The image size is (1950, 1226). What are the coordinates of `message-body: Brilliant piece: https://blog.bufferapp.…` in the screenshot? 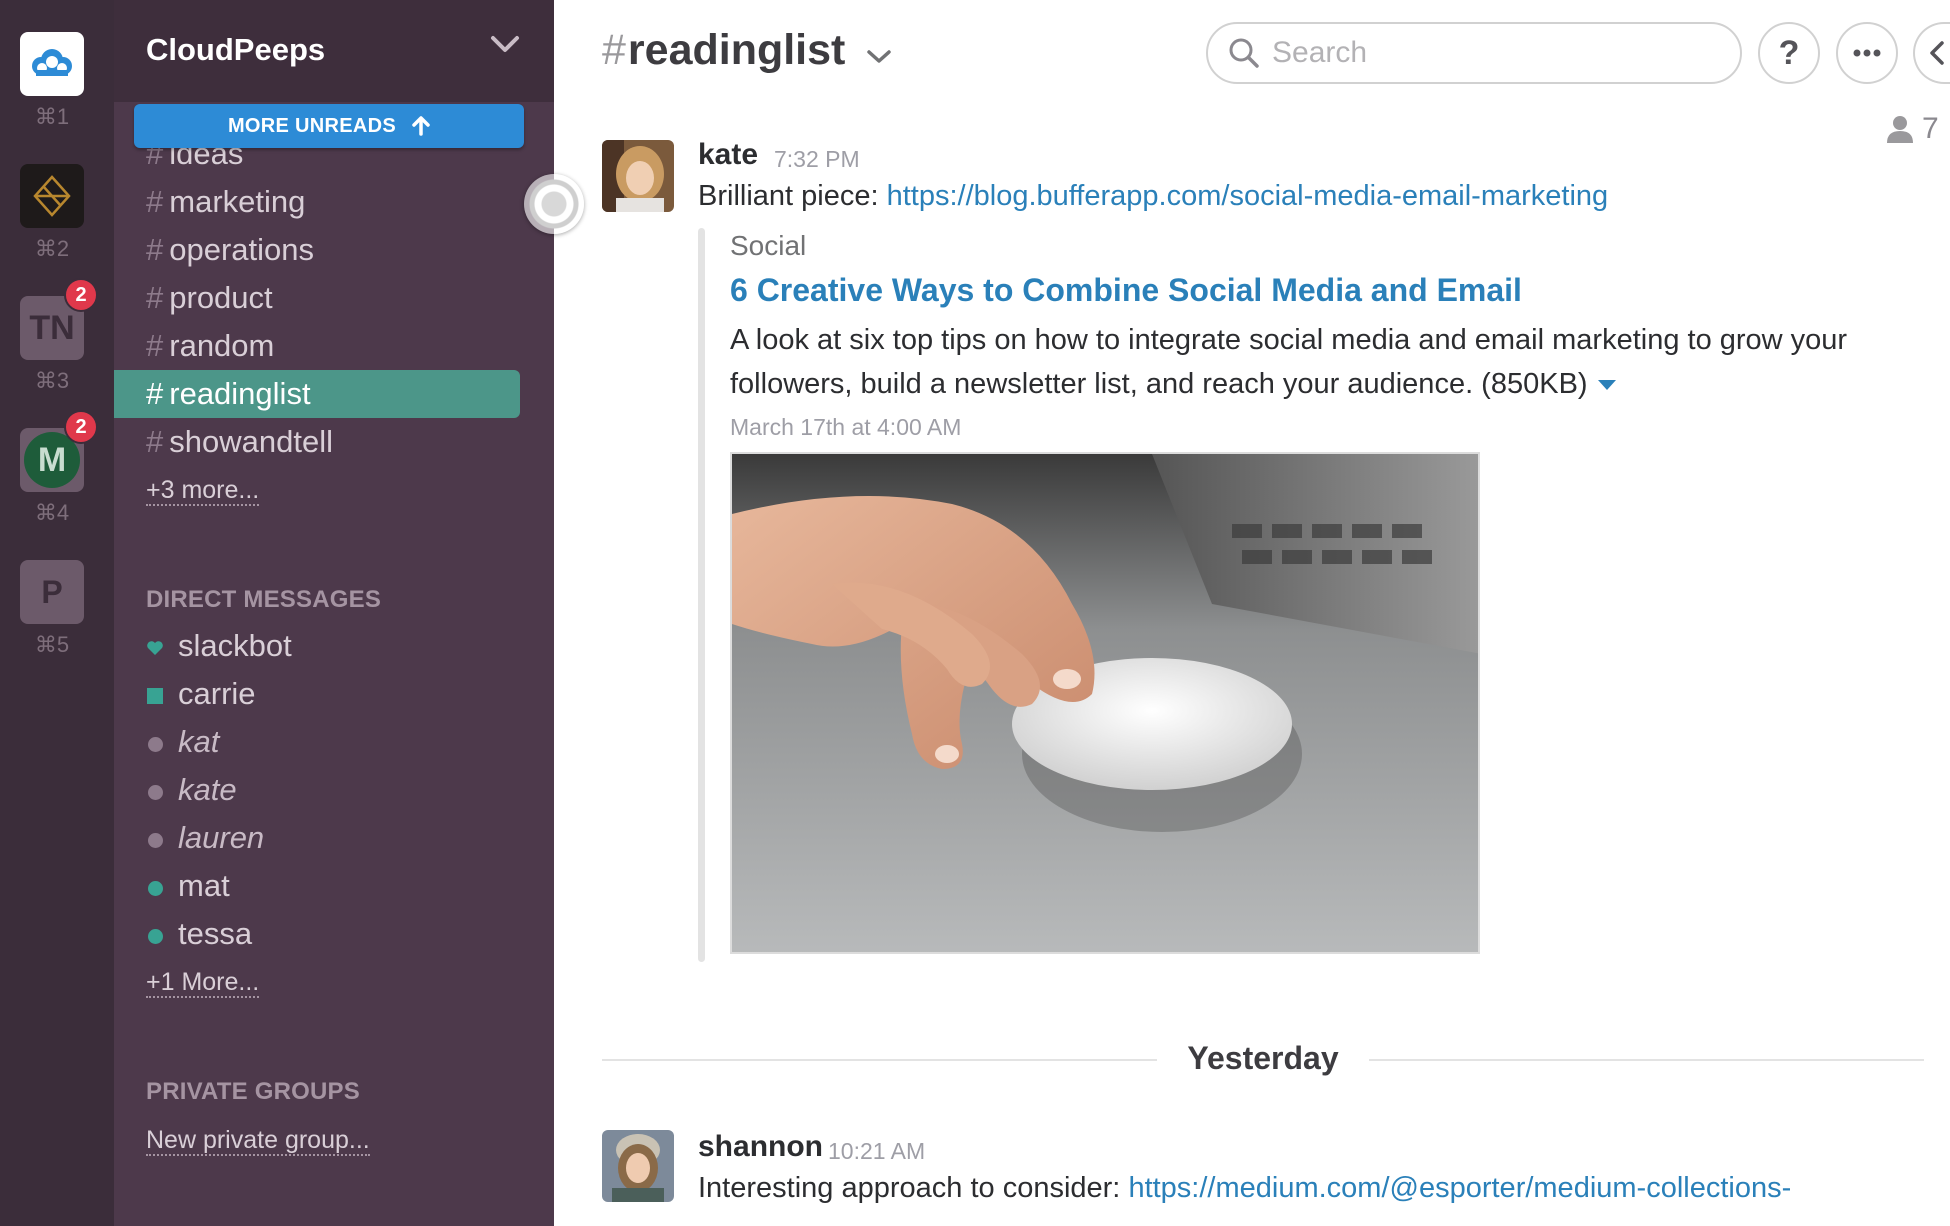 It's located at (1153, 196).